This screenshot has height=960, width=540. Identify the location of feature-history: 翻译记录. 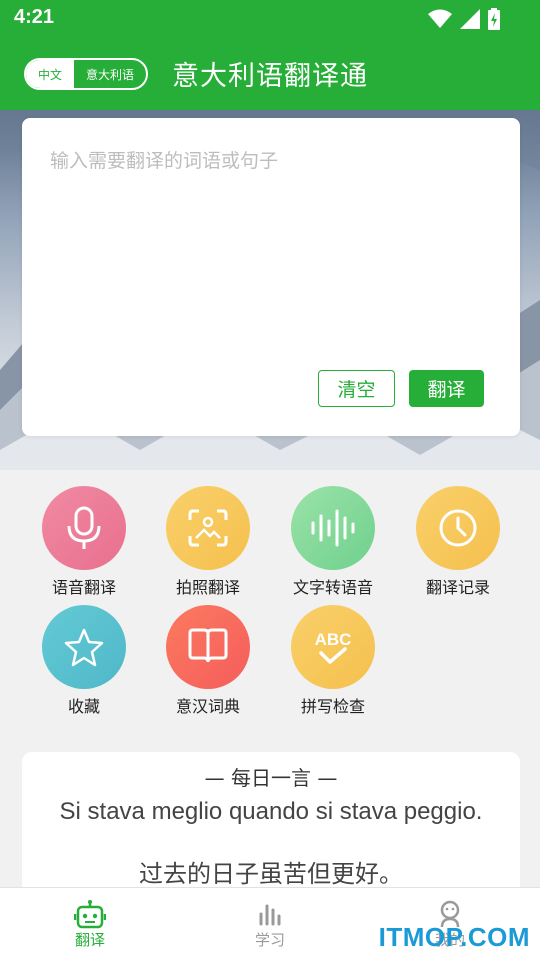
(458, 544).